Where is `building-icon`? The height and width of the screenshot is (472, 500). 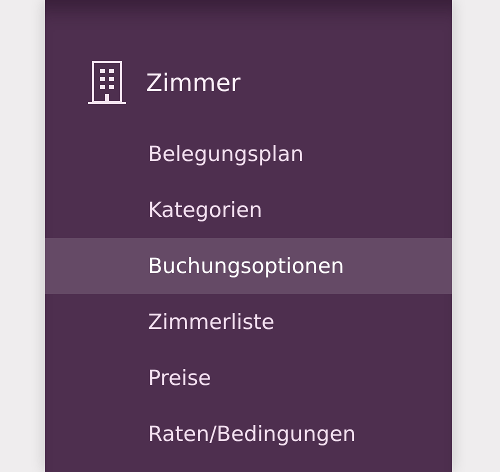
building-icon is located at coordinates (107, 83).